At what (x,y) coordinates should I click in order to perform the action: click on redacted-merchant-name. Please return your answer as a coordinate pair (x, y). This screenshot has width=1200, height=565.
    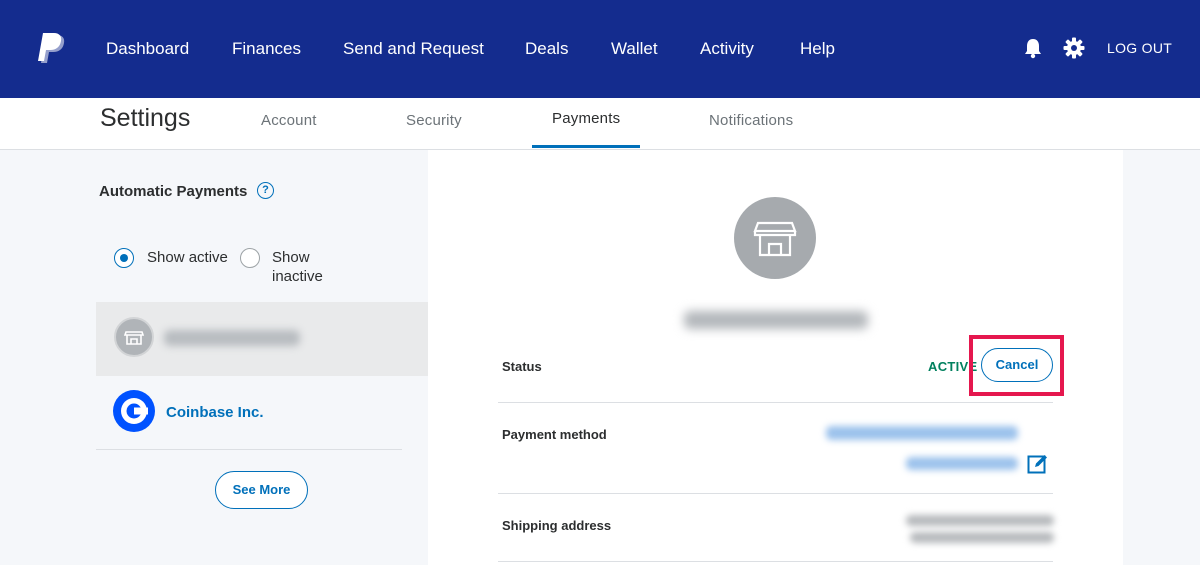
    Looking at the image, I should click on (232, 338).